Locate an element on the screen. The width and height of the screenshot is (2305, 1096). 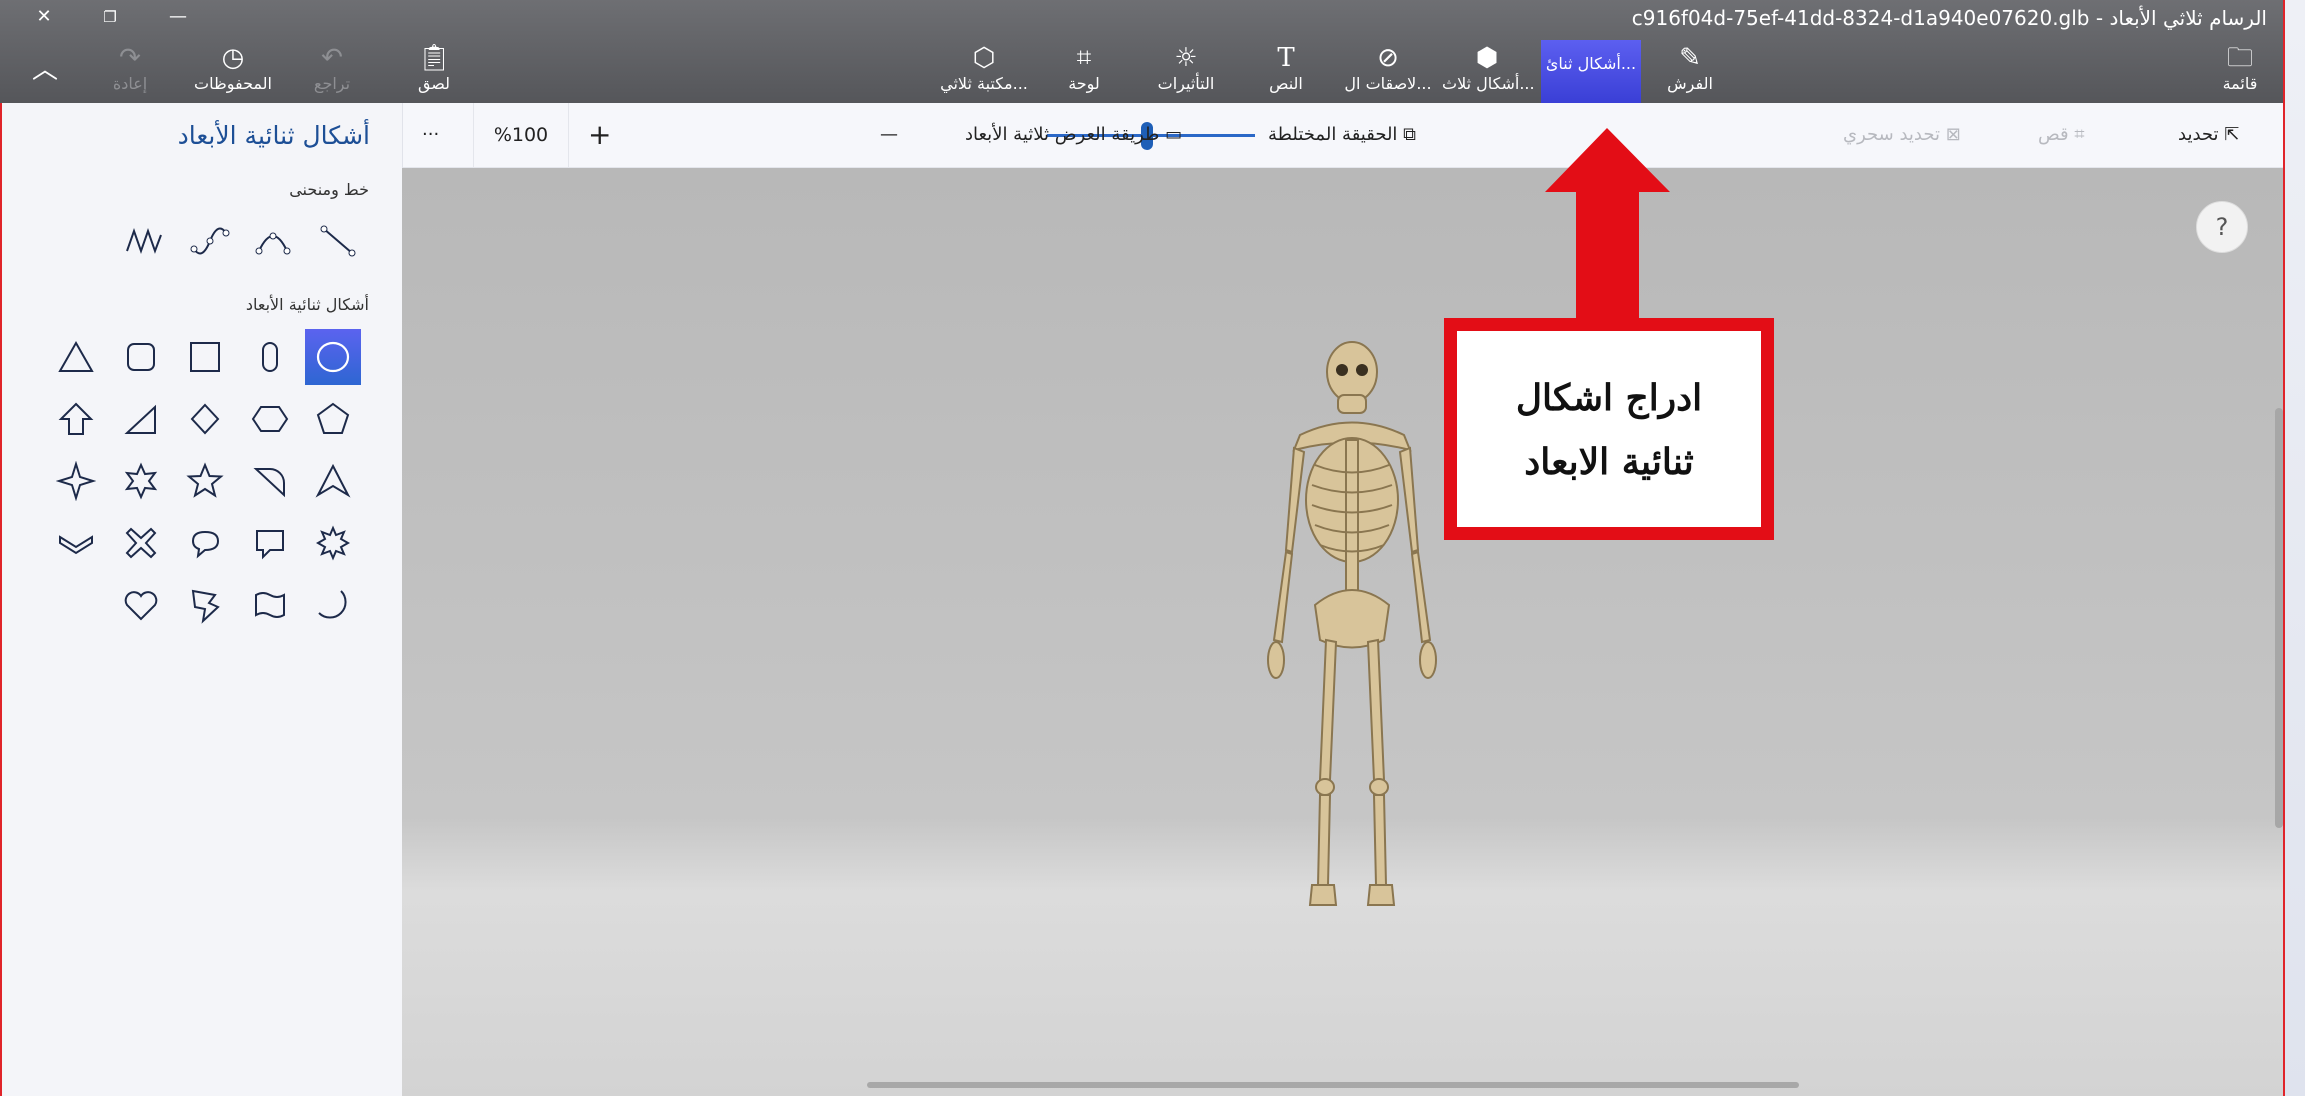
menu-button: 🗀︎ قائمة is located at coordinates (2240, 72).